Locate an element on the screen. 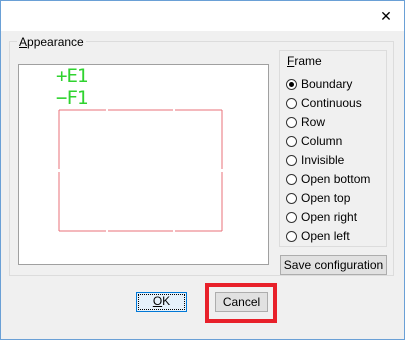 Image resolution: width=405 pixels, height=340 pixels. radio-continuous: Continuous is located at coordinates (324, 103).